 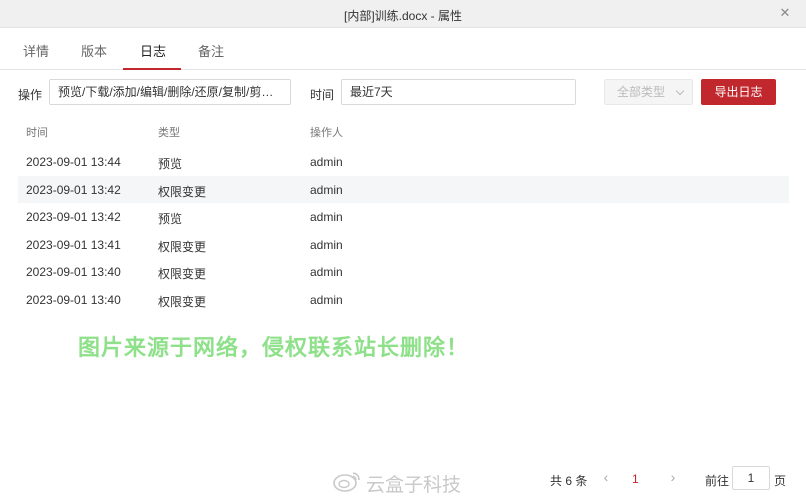 I want to click on time-filter-input: 最近7天, so click(x=458, y=92).